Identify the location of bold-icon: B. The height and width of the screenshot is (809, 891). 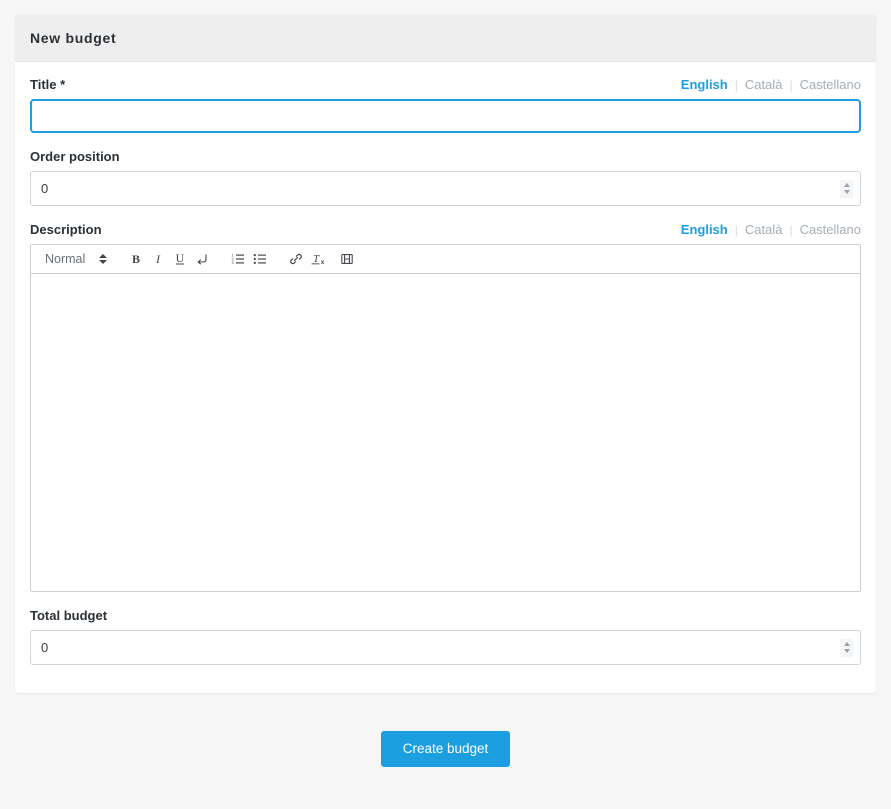
(136, 259).